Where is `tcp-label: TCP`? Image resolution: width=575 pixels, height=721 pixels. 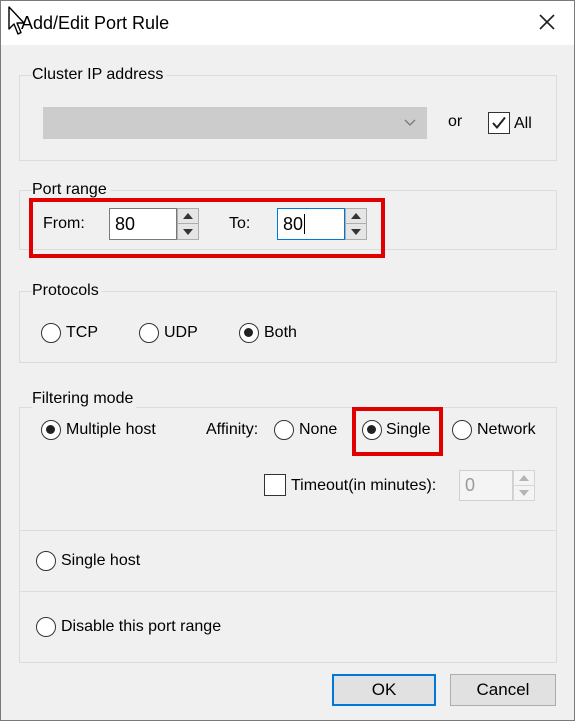 tcp-label: TCP is located at coordinates (82, 332).